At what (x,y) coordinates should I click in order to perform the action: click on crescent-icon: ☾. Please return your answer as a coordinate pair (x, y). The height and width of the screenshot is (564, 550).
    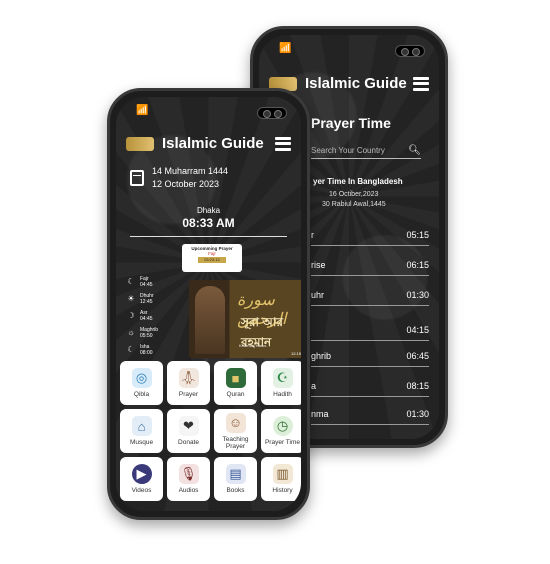
    Looking at the image, I should click on (131, 281).